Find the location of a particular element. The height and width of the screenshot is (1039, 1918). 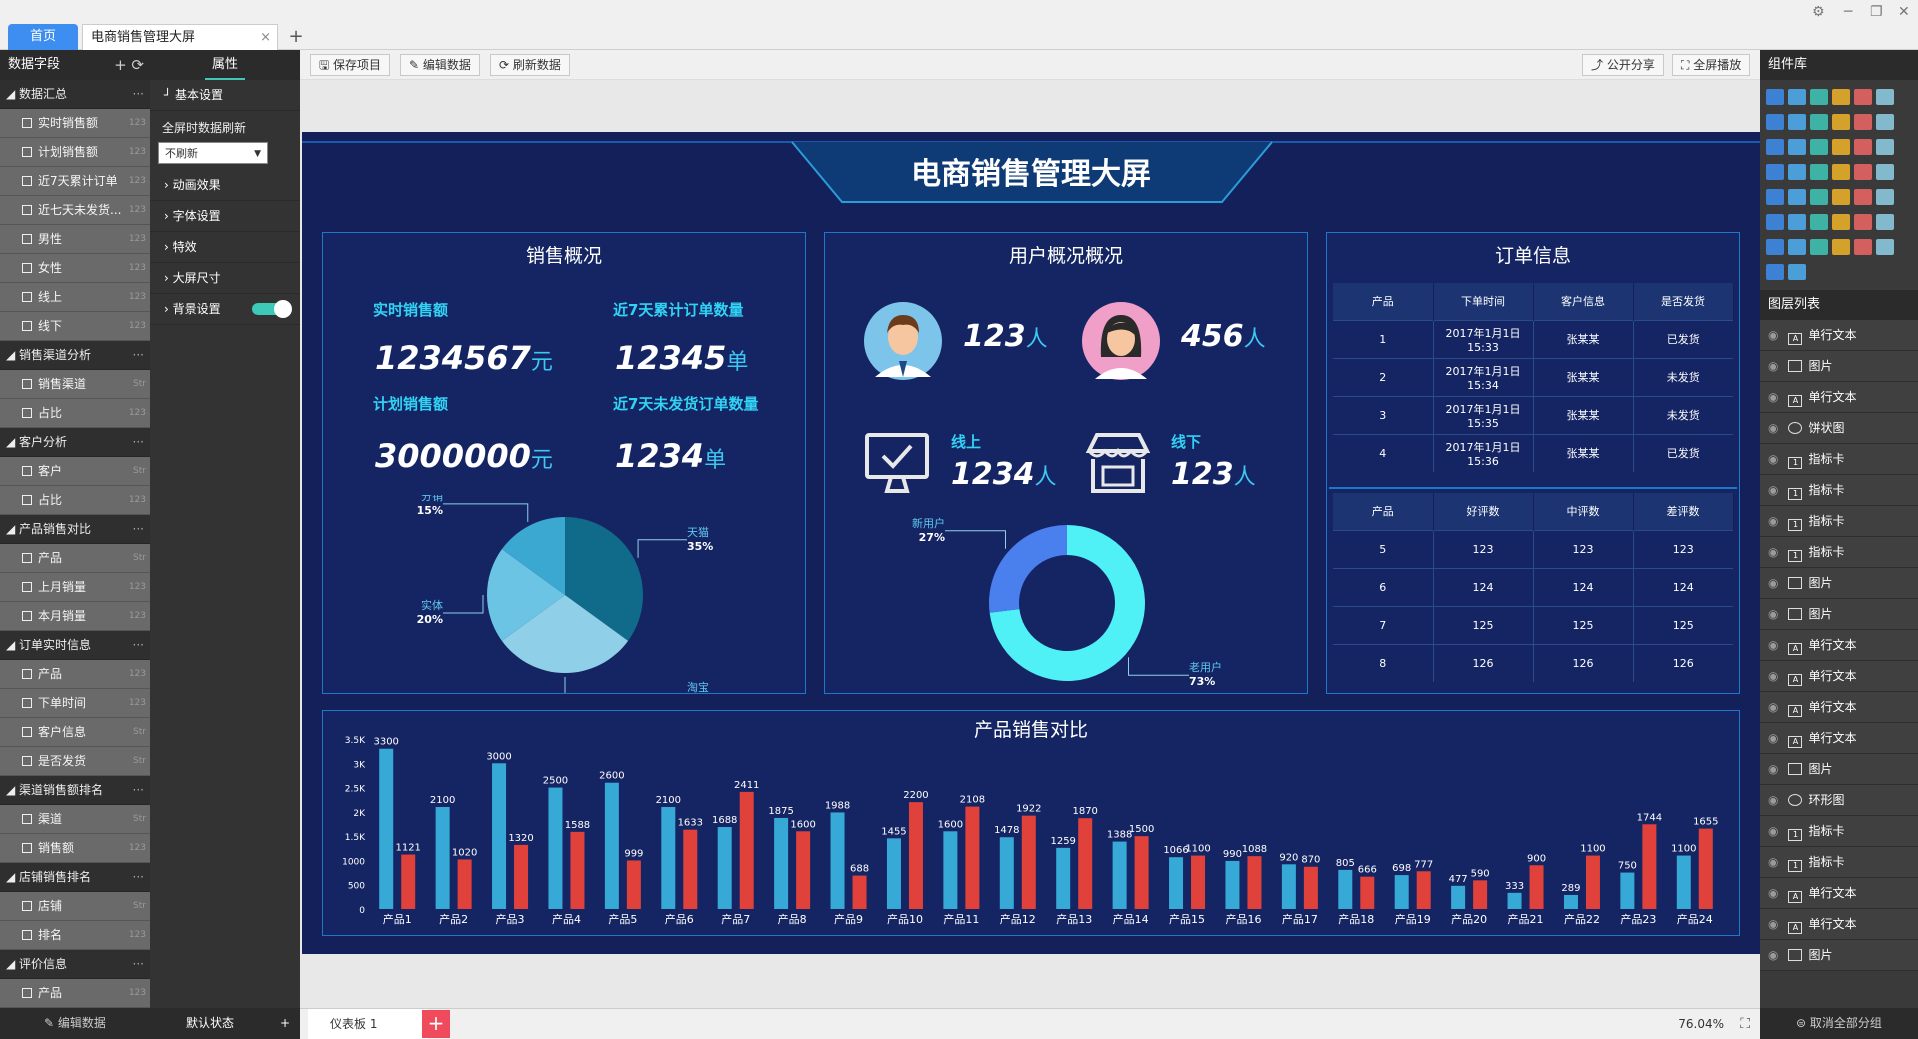

close-tab-icon: × is located at coordinates (265, 38).